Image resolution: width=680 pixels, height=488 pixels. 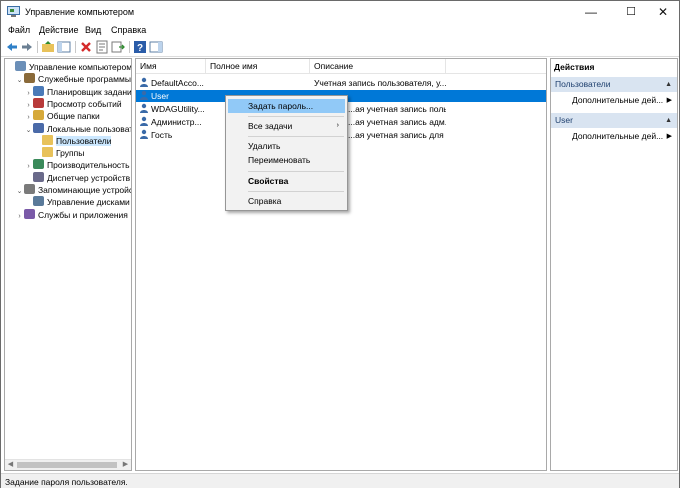 What do you see at coordinates (12, 47) in the screenshot?
I see `back-arrow-icon` at bounding box center [12, 47].